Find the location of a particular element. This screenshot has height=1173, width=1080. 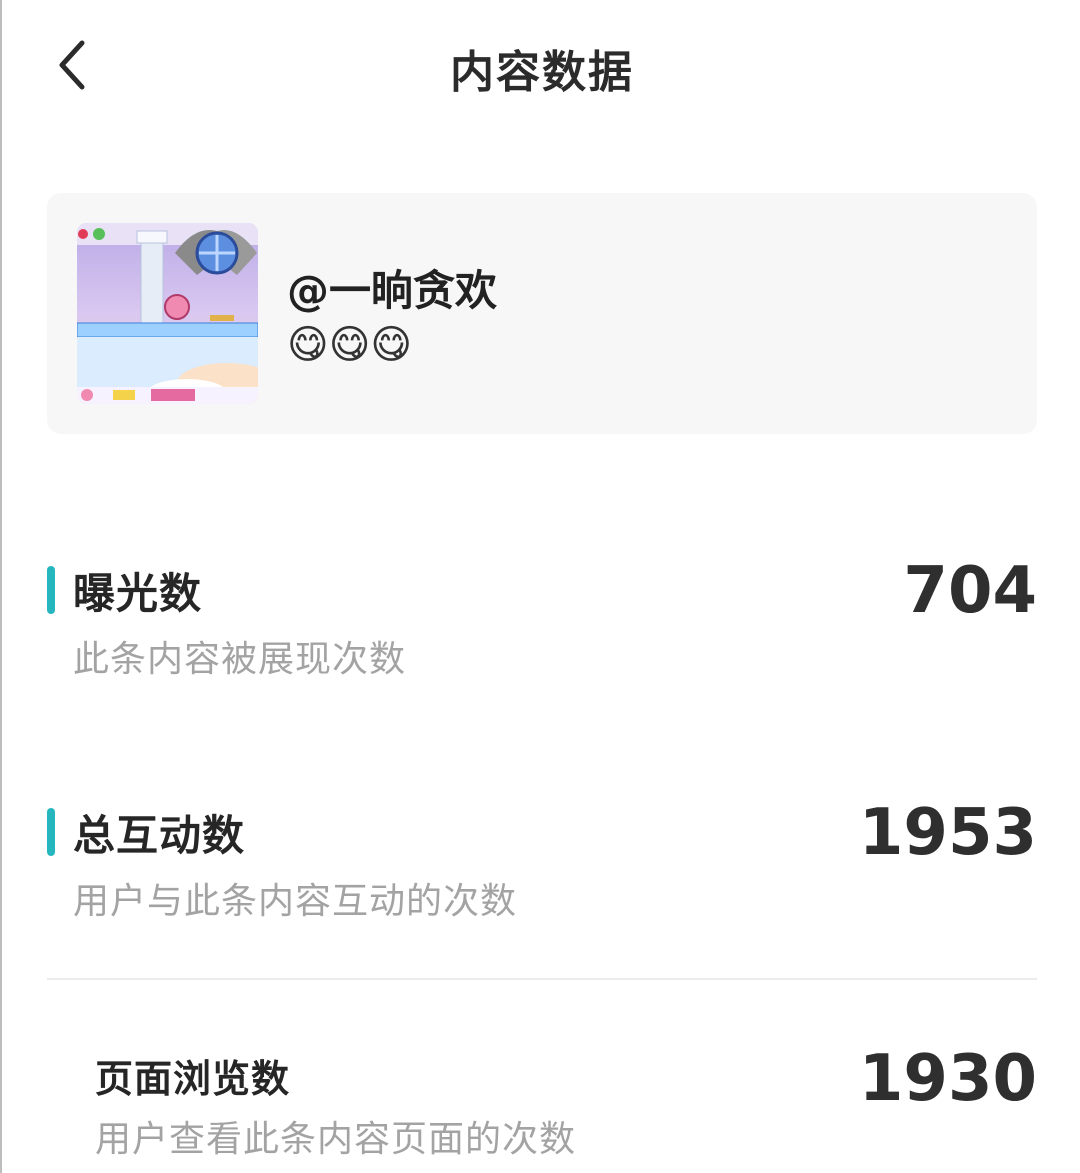

metric-value: 1953 is located at coordinates (947, 833).